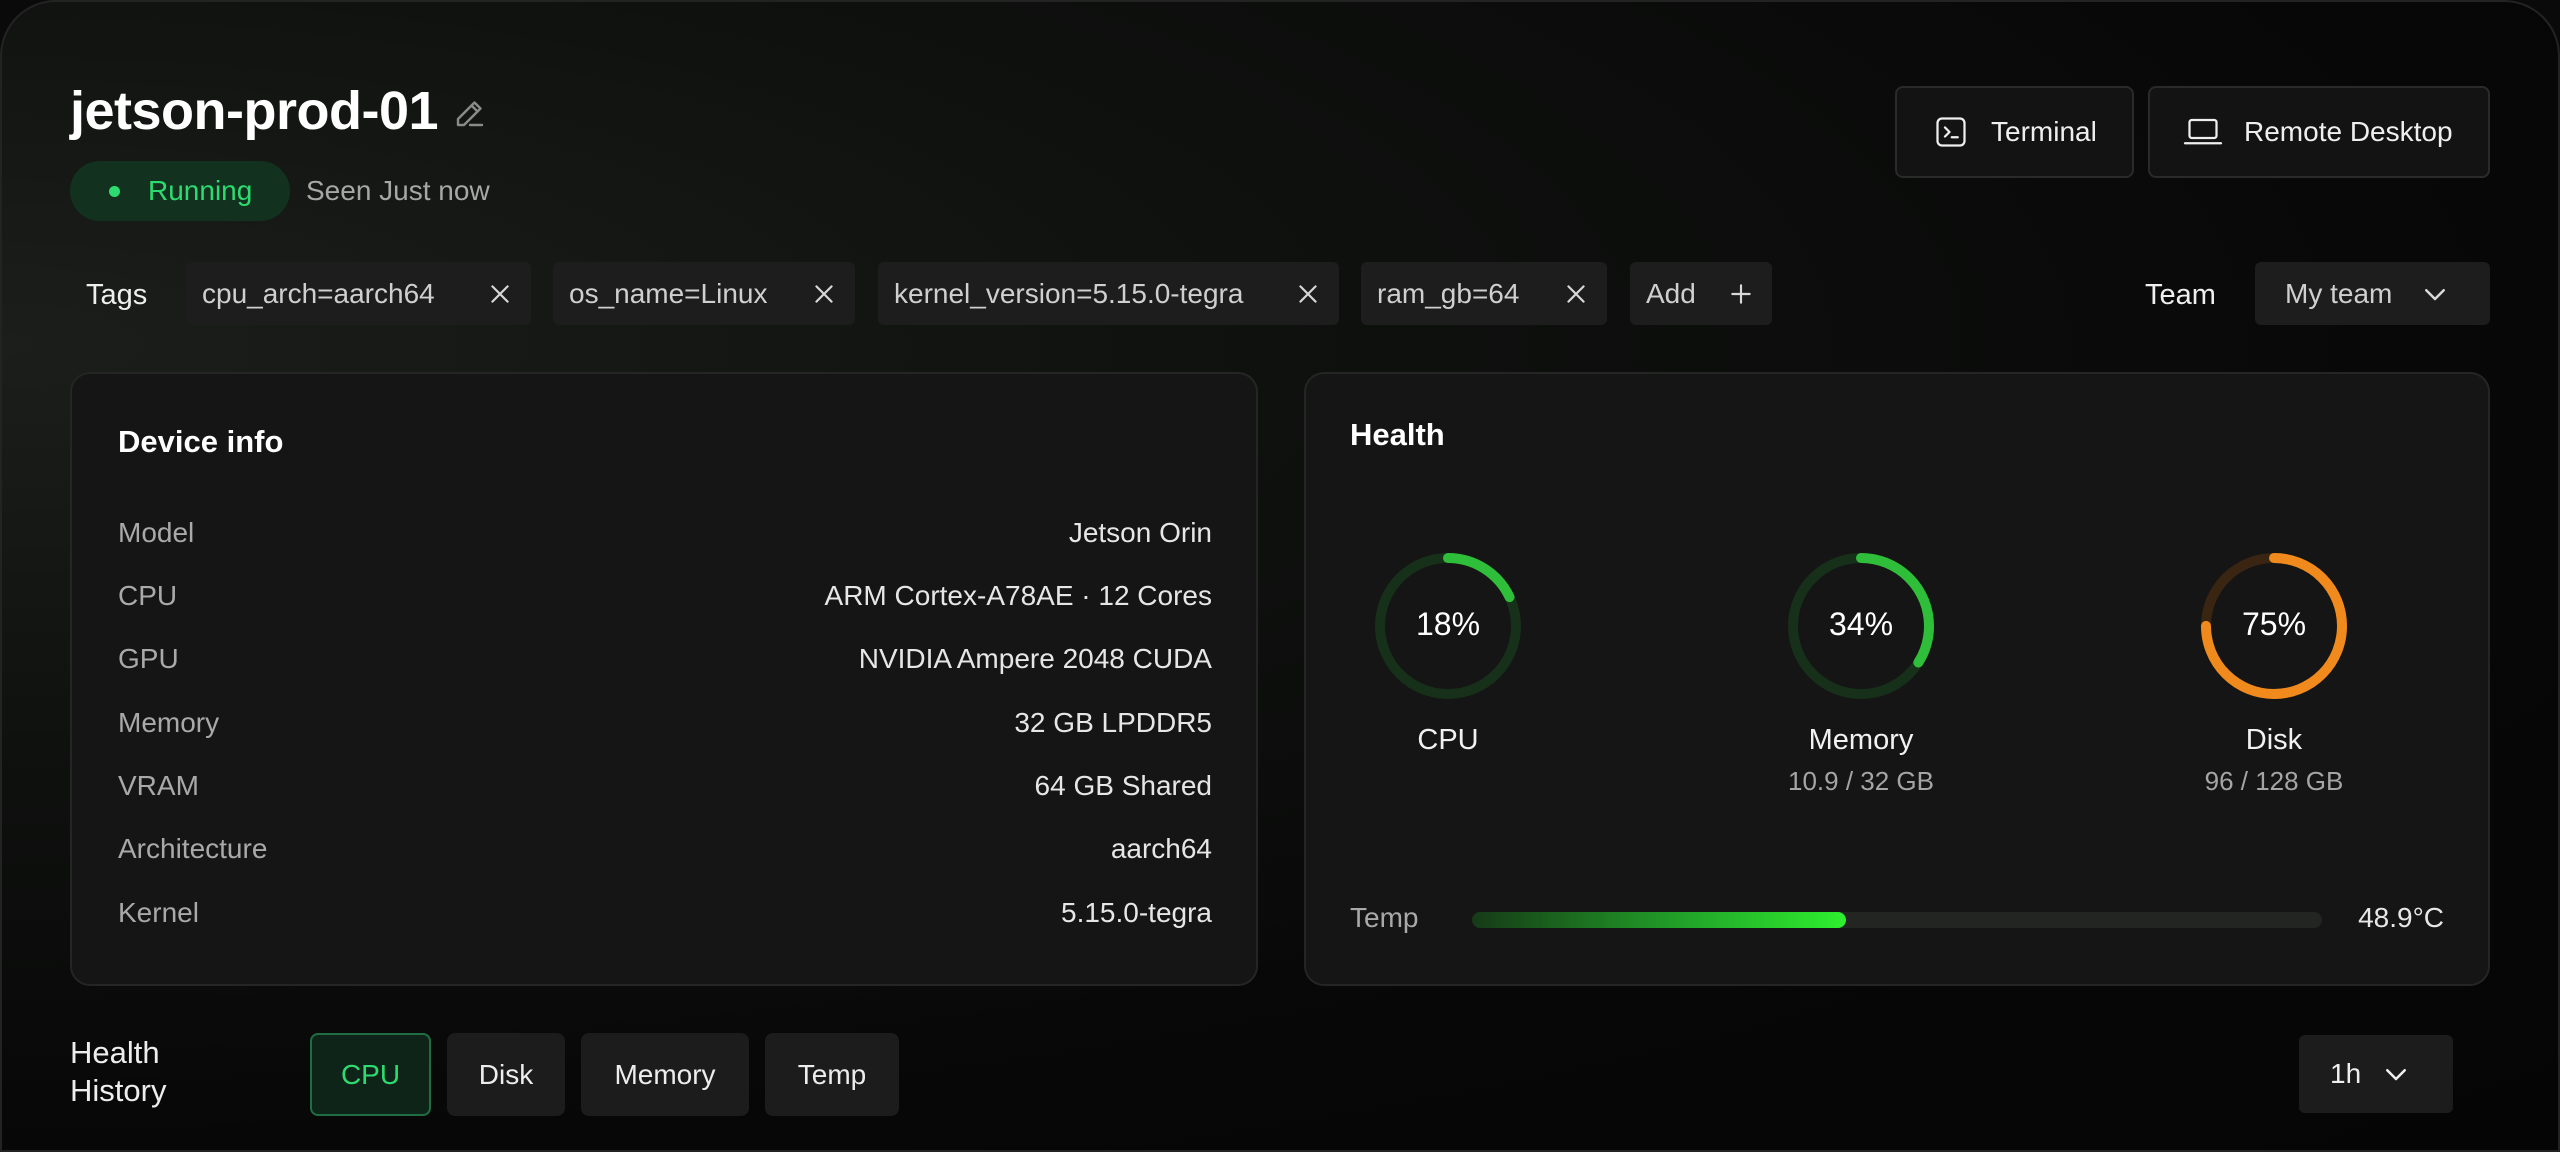  Describe the element at coordinates (1069, 293) in the screenshot. I see `tag-text: kernel_version=5.15.0-tegra` at that location.